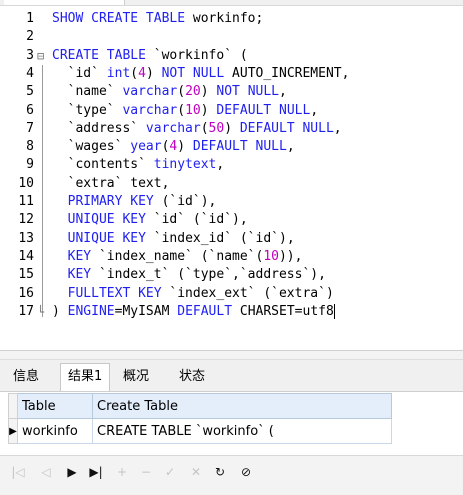  Describe the element at coordinates (185, 165) in the screenshot. I see `sql-keyword: tinytext` at that location.